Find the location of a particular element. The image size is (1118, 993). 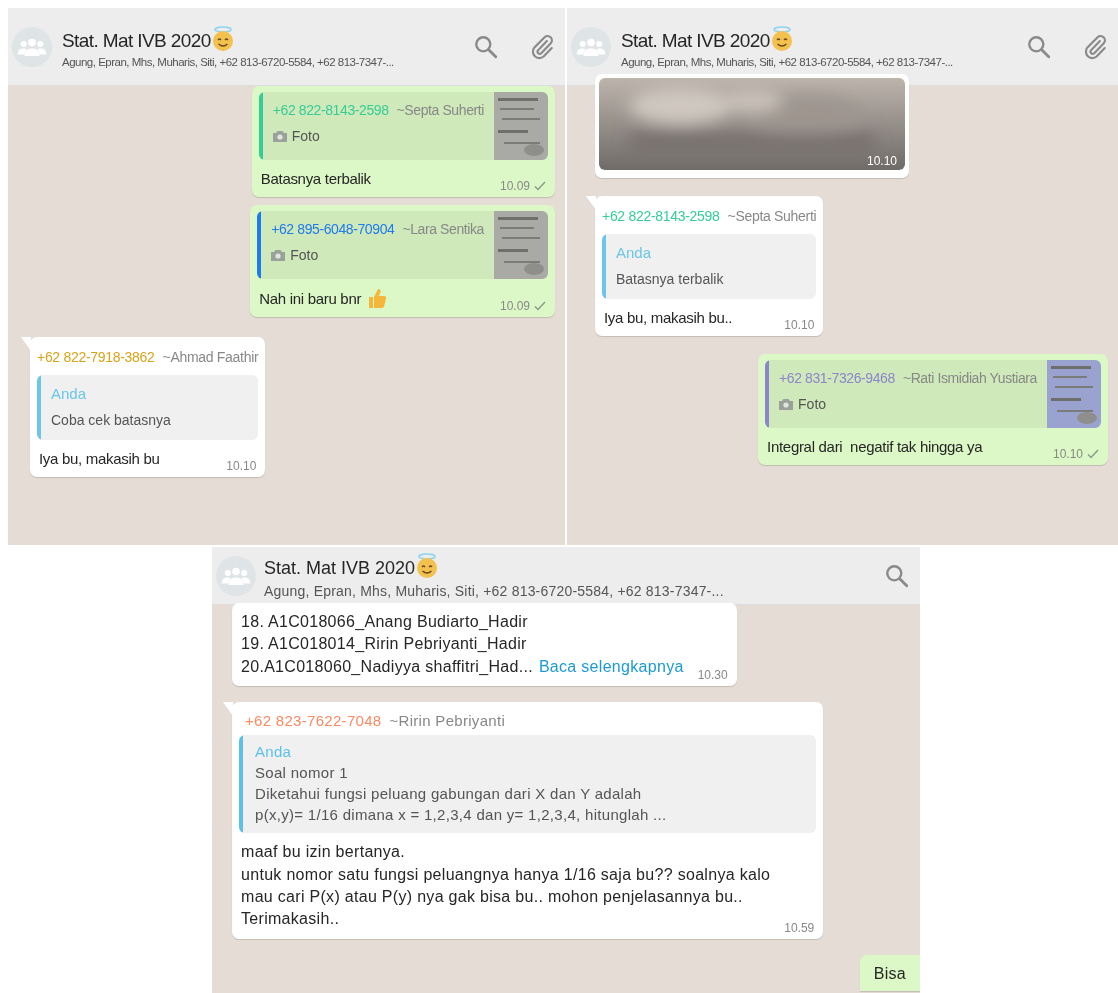

message-text: Bisa is located at coordinates (889, 973).